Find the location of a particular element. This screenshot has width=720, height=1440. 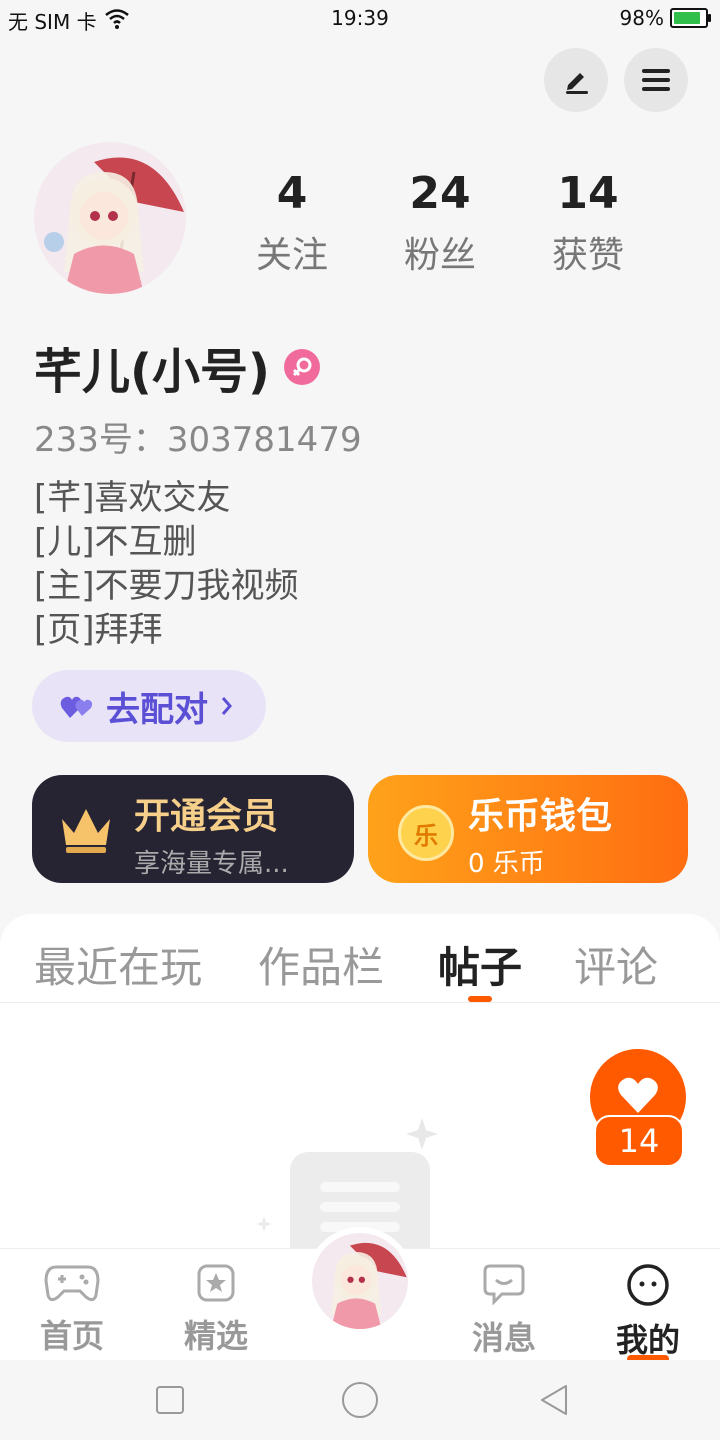

battery-percent: 98% is located at coordinates (641, 18).